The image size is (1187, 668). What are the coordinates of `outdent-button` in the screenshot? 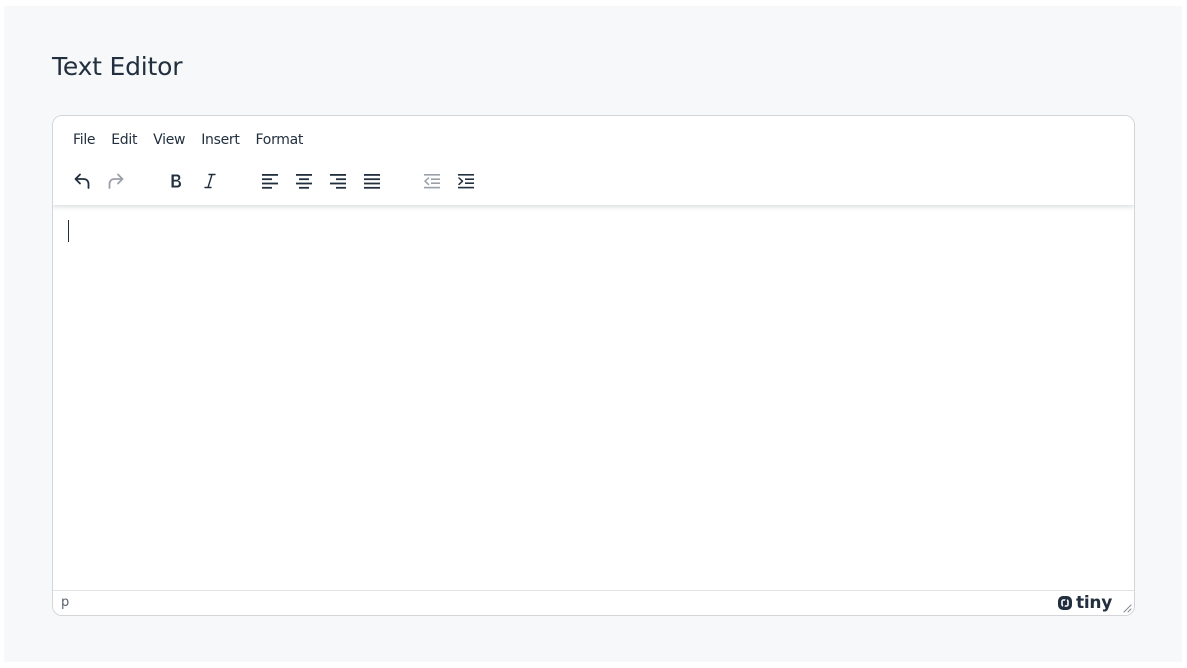 It's located at (432, 181).